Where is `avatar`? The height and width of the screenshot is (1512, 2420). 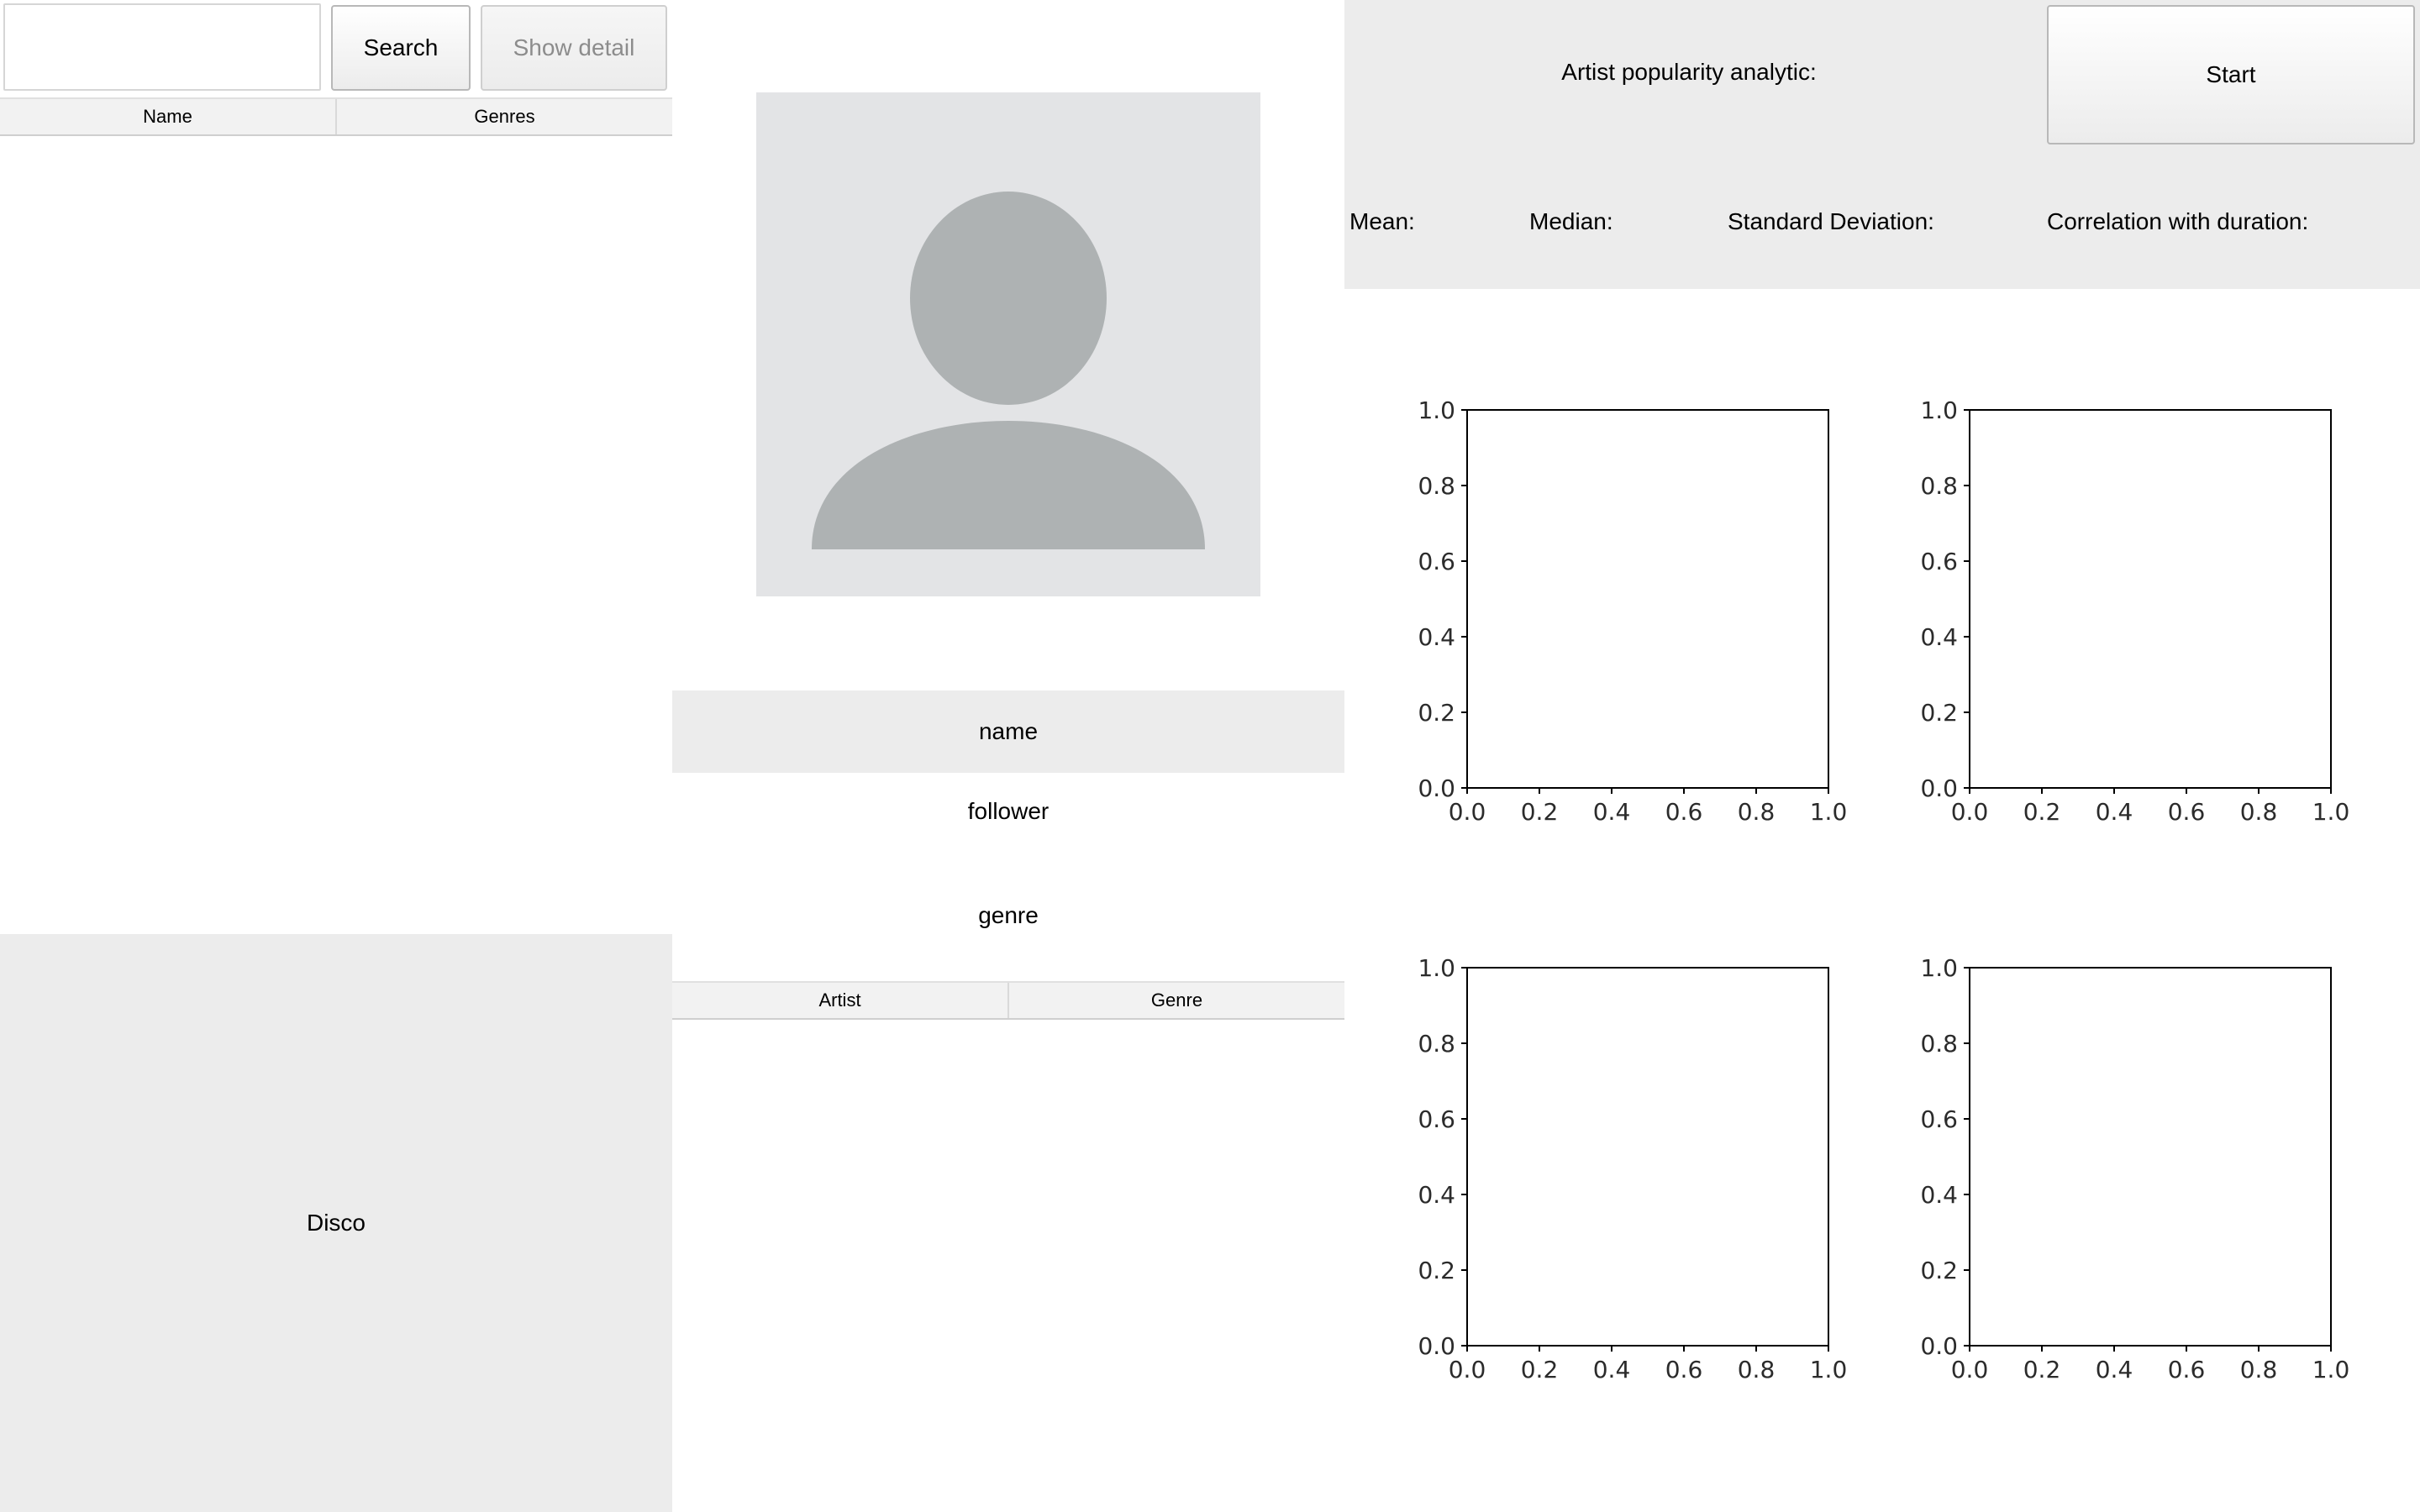 avatar is located at coordinates (1008, 344).